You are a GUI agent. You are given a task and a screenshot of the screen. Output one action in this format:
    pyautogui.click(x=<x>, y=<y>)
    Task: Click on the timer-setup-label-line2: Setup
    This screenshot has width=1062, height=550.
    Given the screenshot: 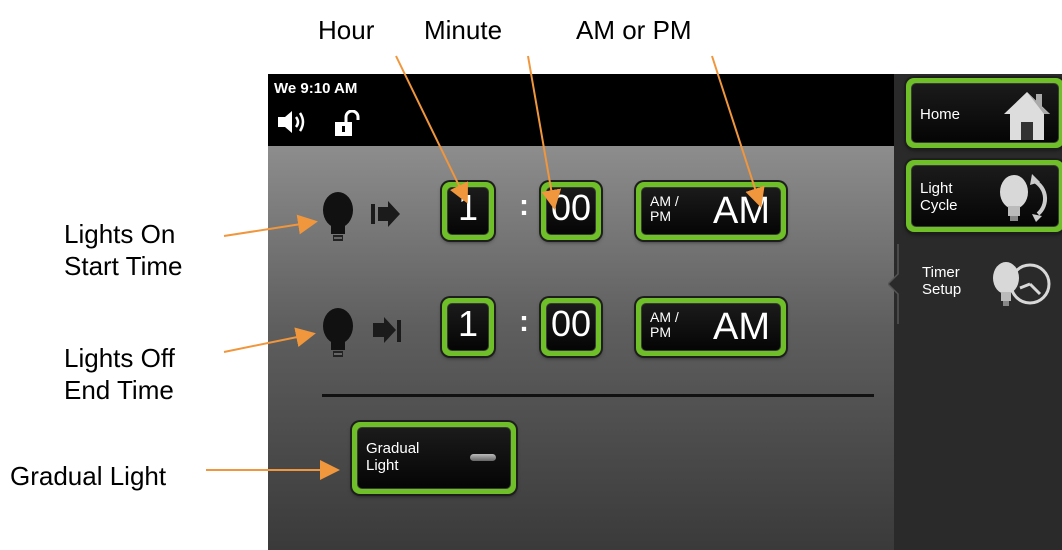 What is the action you would take?
    pyautogui.click(x=942, y=289)
    